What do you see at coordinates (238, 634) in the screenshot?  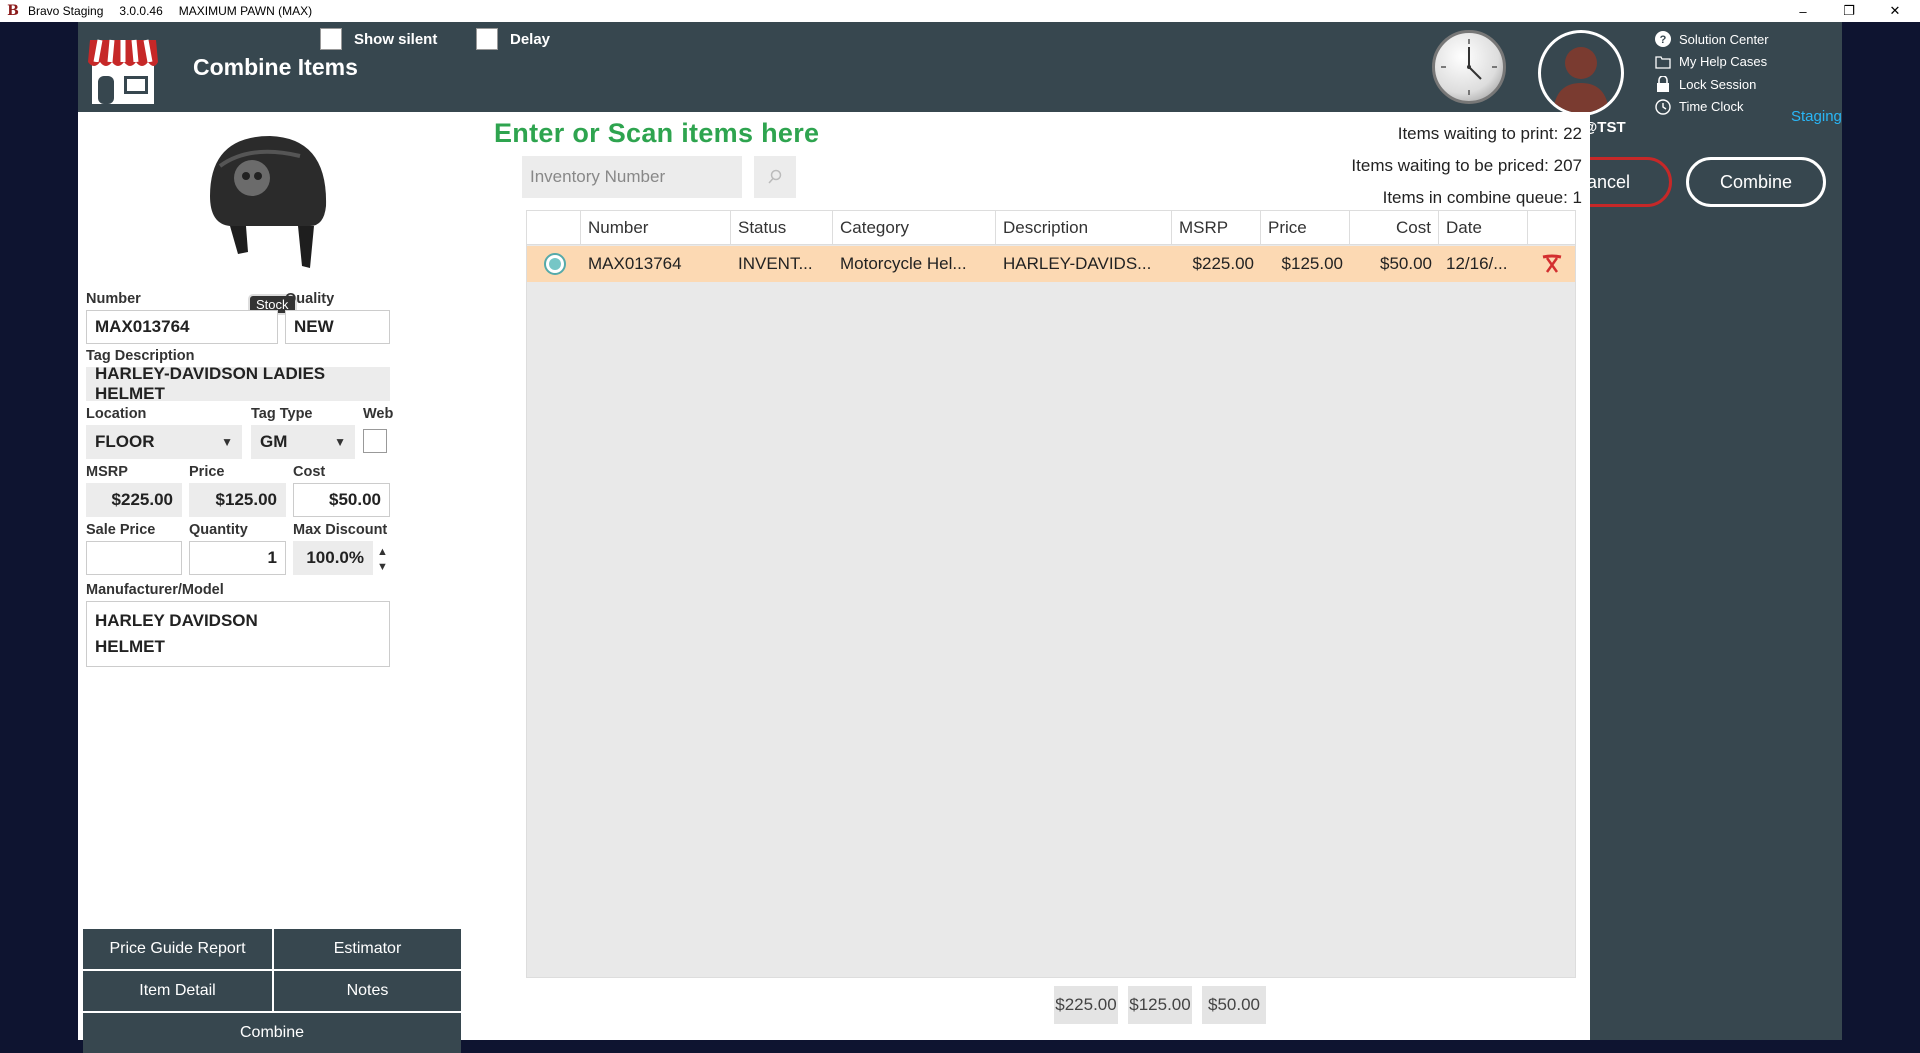 I see `manufacturer-field: HARLEY DAVIDSON HELMET` at bounding box center [238, 634].